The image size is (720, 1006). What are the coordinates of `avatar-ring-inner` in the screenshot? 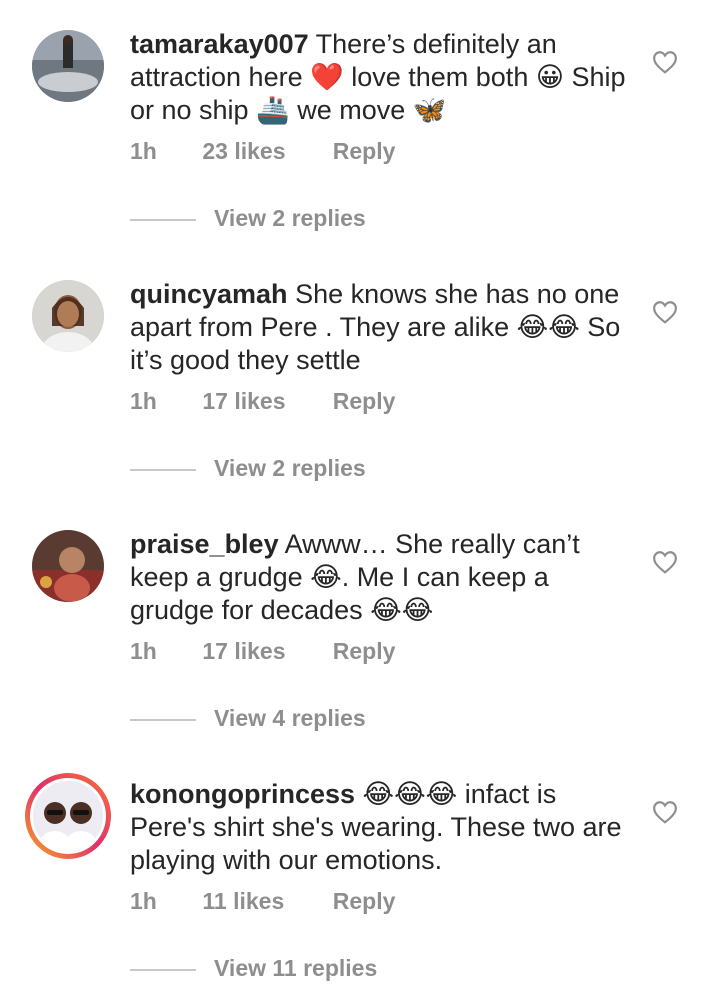 It's located at (68, 816).